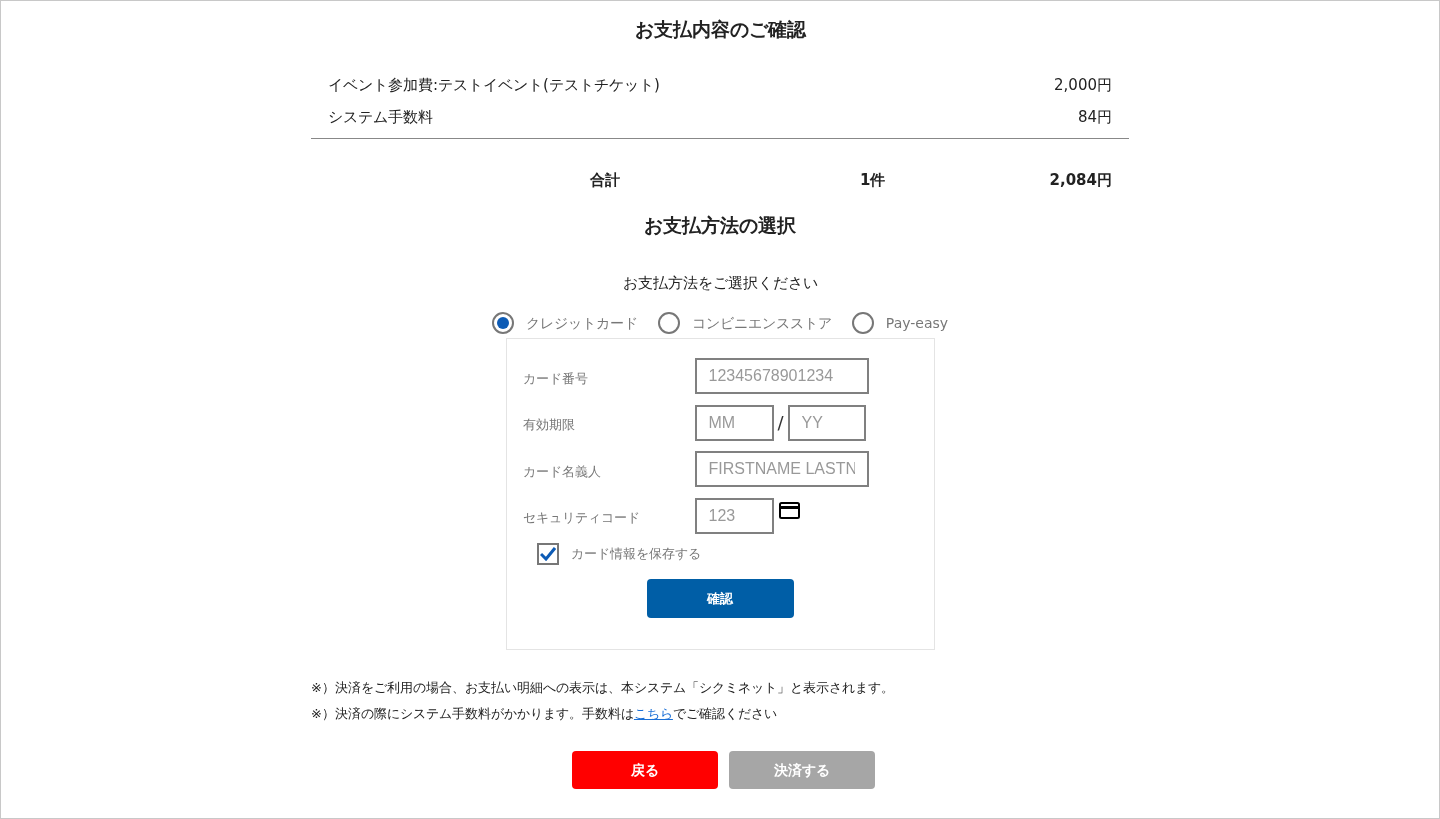 The height and width of the screenshot is (819, 1440). Describe the element at coordinates (873, 180) in the screenshot. I see `total-count: 1件` at that location.